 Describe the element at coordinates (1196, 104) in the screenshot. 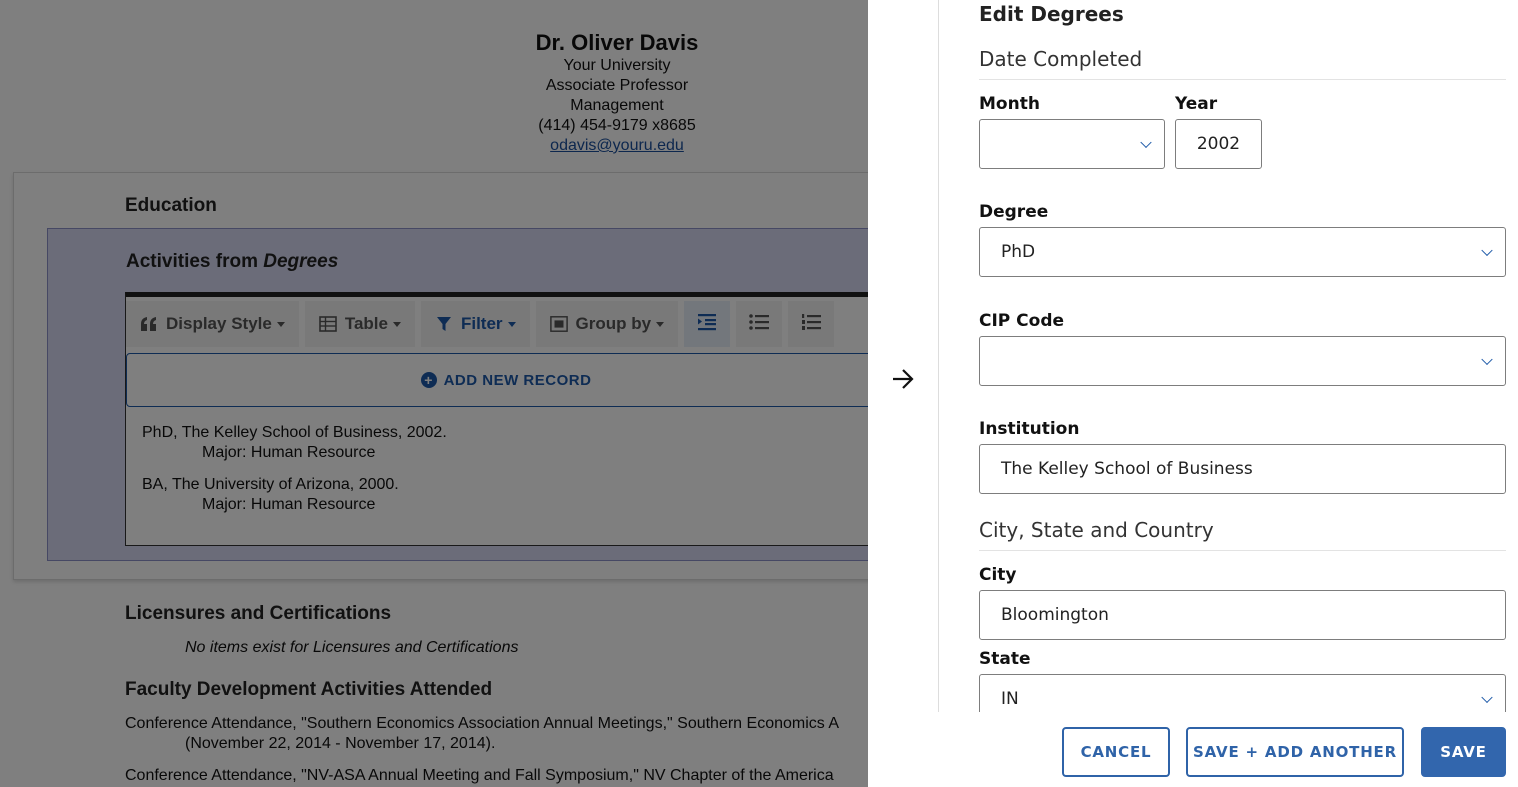

I see `year-label: Year` at that location.